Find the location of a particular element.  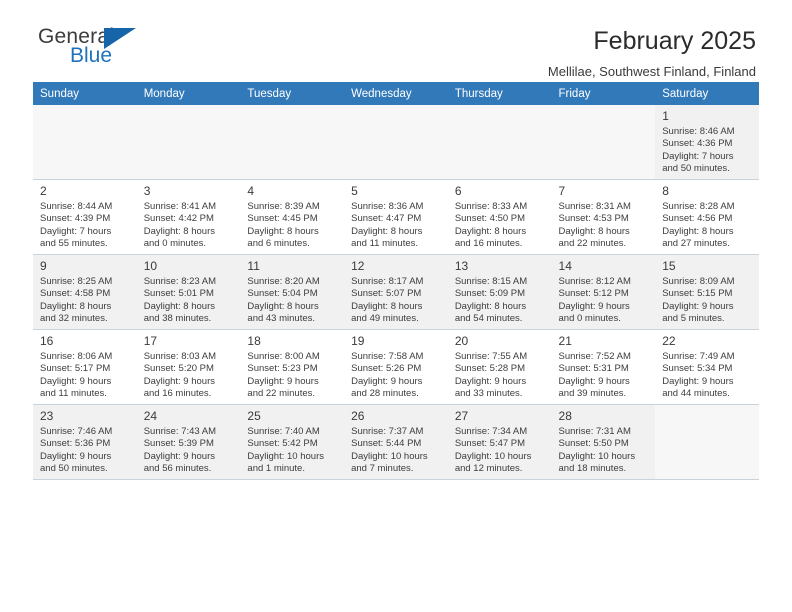

day-number: 12 is located at coordinates (358, 266).